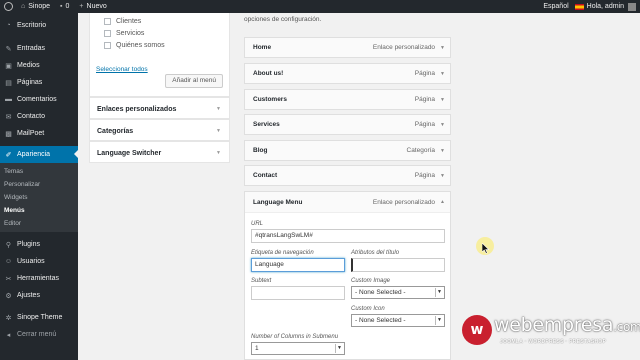  I want to click on sidebar-item-label: Cerrar menú, so click(37, 334).